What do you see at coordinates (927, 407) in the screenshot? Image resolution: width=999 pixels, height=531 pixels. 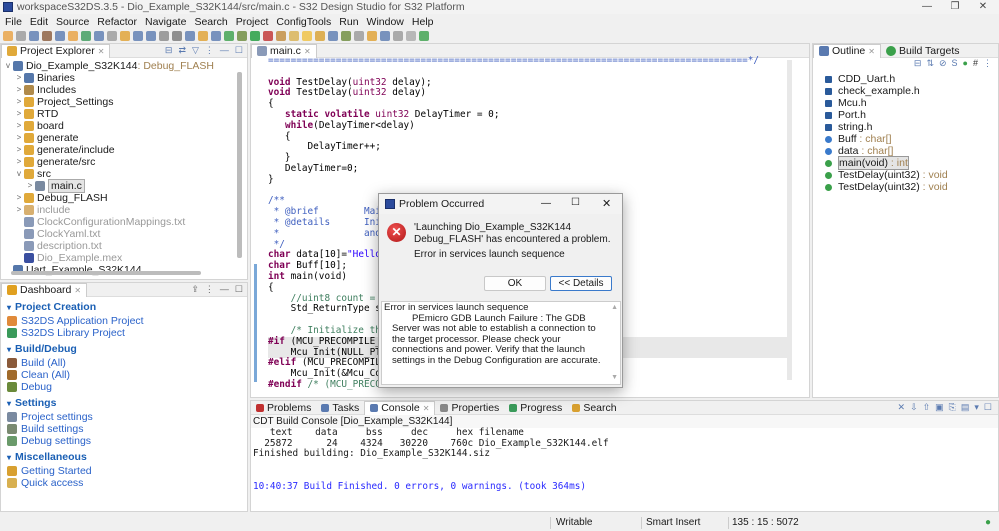 I see `console-tool-icon: ⇧` at bounding box center [927, 407].